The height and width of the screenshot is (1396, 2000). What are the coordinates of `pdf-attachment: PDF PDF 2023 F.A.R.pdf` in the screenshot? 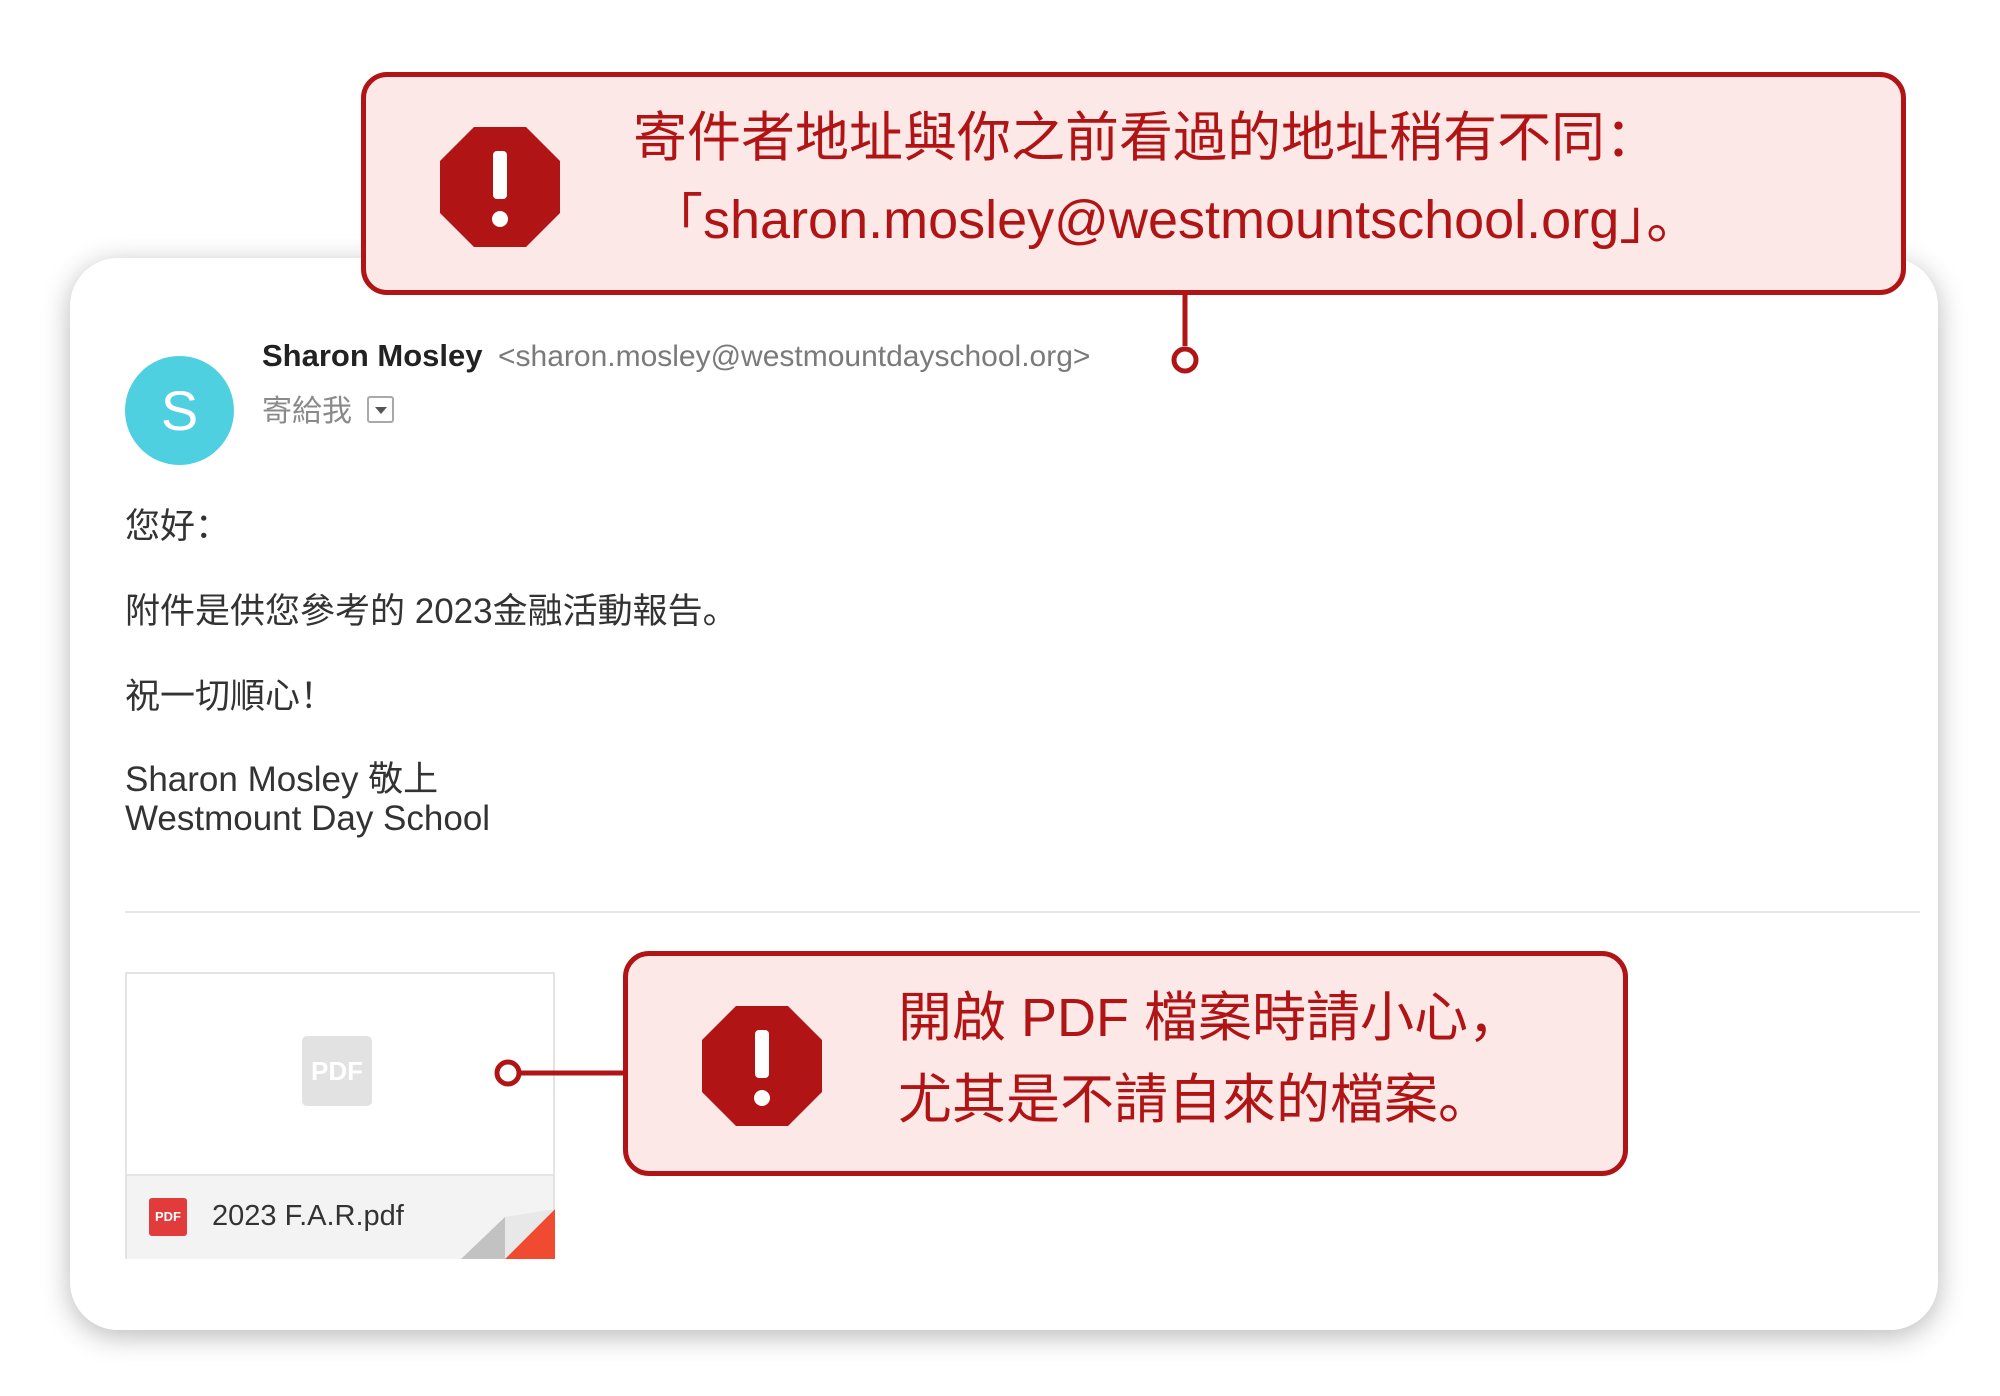 It's located at (340, 1115).